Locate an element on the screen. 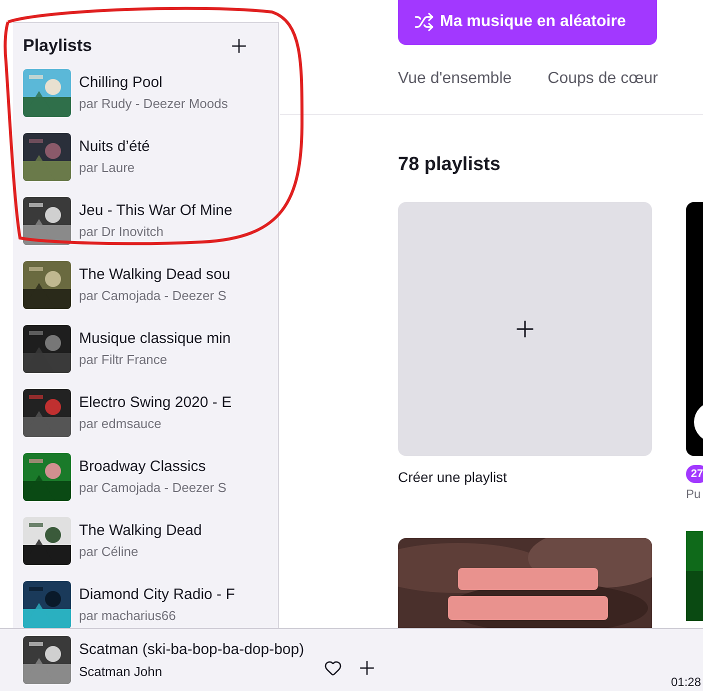  playlist-title: Diamond City Radio - F is located at coordinates (157, 594).